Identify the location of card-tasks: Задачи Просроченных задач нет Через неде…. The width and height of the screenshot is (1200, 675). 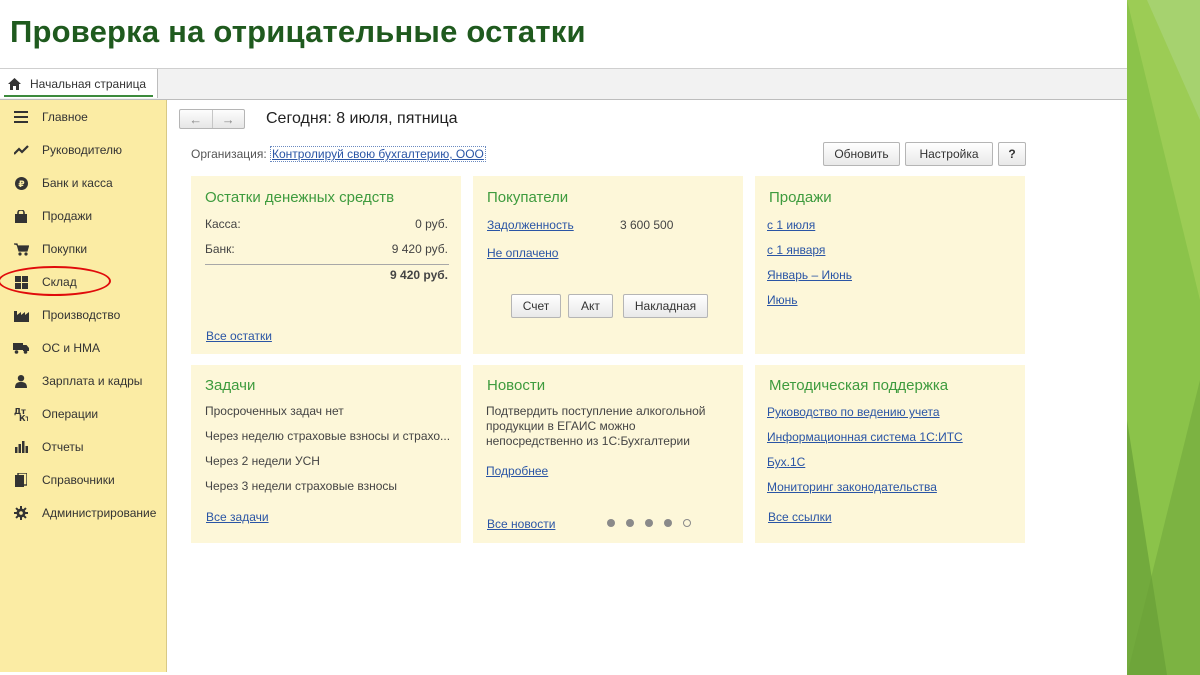
(326, 454).